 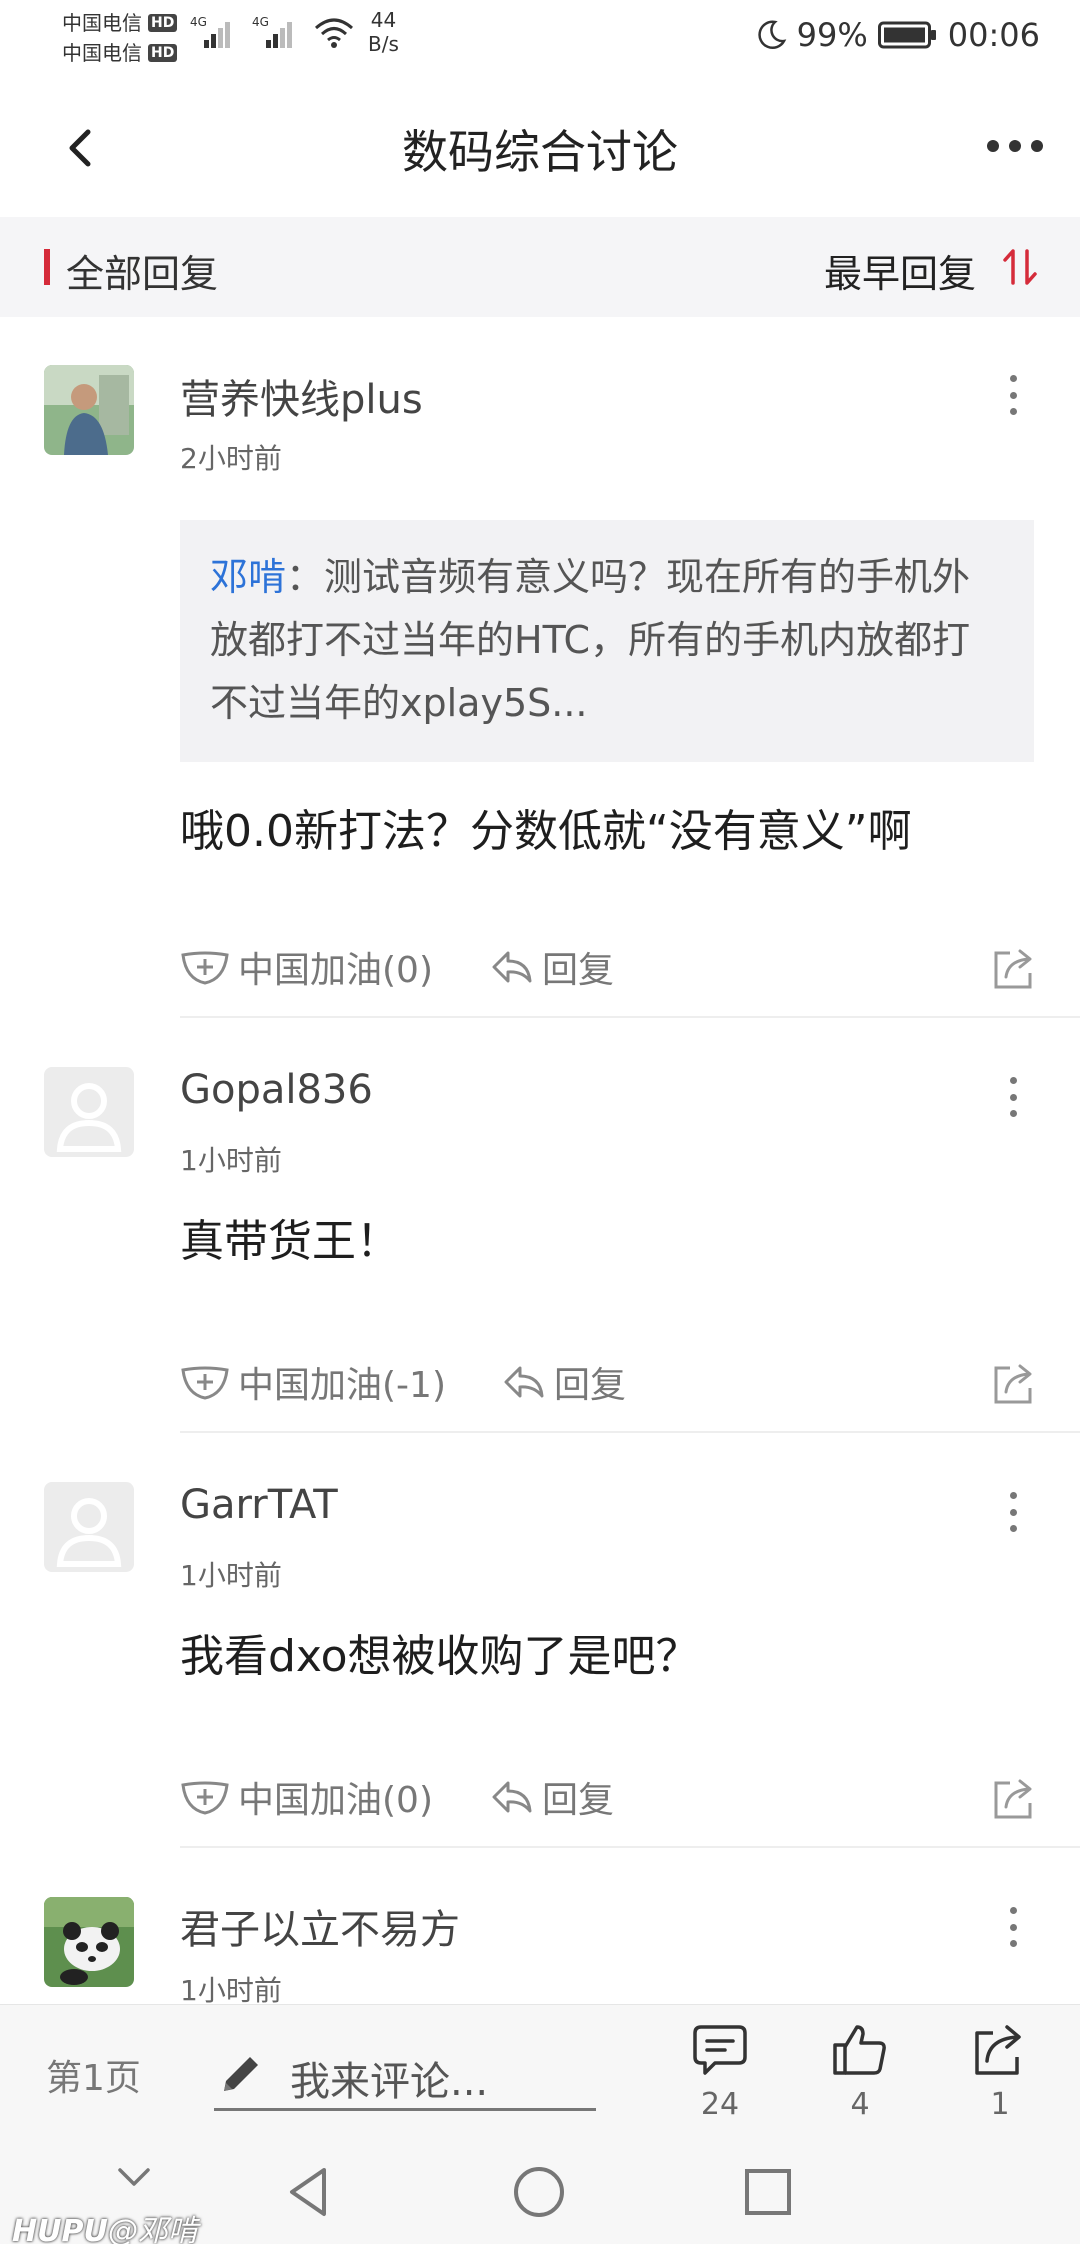 What do you see at coordinates (342, 1385) in the screenshot?
I see `cheer-label: 中国加油(-1)` at bounding box center [342, 1385].